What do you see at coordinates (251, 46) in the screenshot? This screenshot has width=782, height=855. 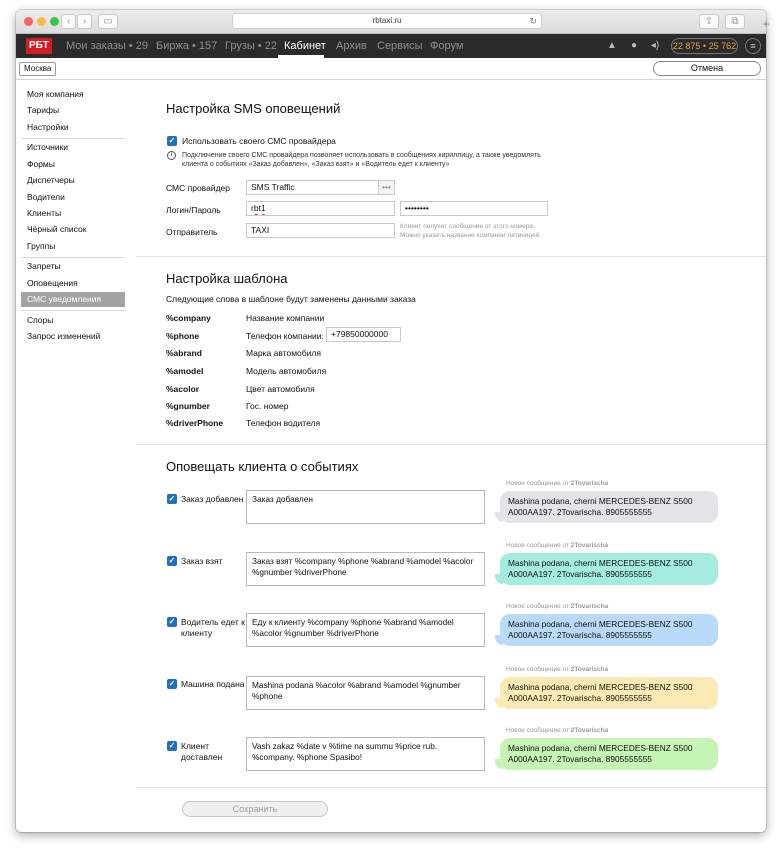 I see `nav-cargo: Грузы • 22` at bounding box center [251, 46].